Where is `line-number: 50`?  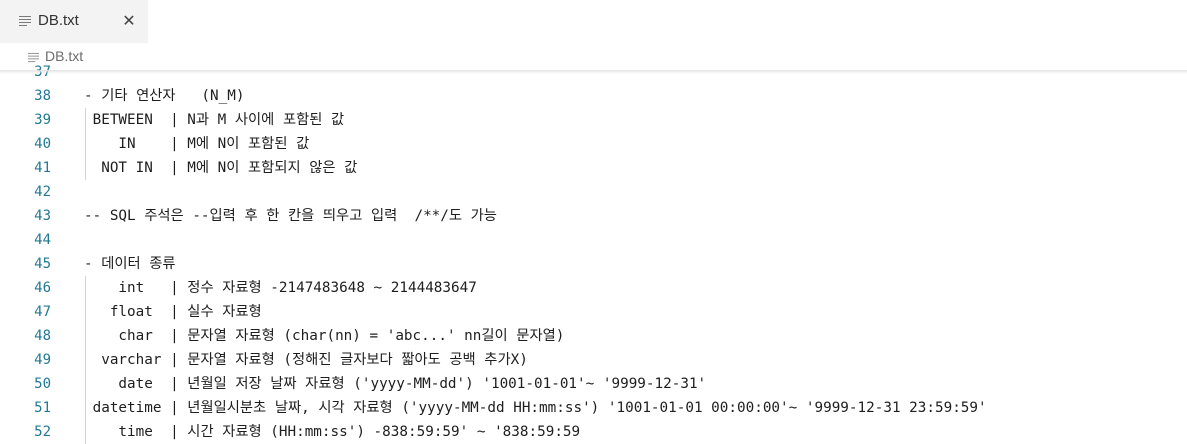
line-number: 50 is located at coordinates (42, 384).